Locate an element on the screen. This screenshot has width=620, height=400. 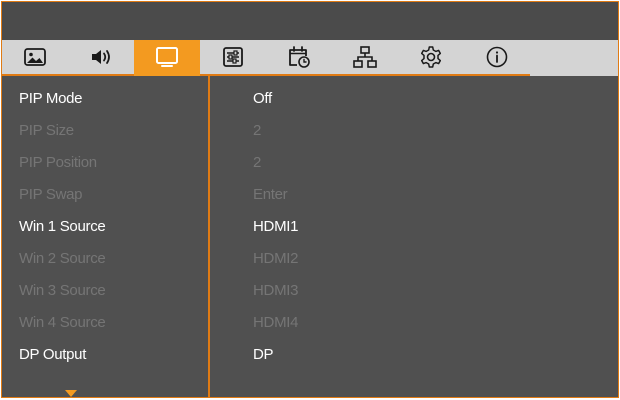
setting-label-pip-size: PIP Size is located at coordinates (46, 130).